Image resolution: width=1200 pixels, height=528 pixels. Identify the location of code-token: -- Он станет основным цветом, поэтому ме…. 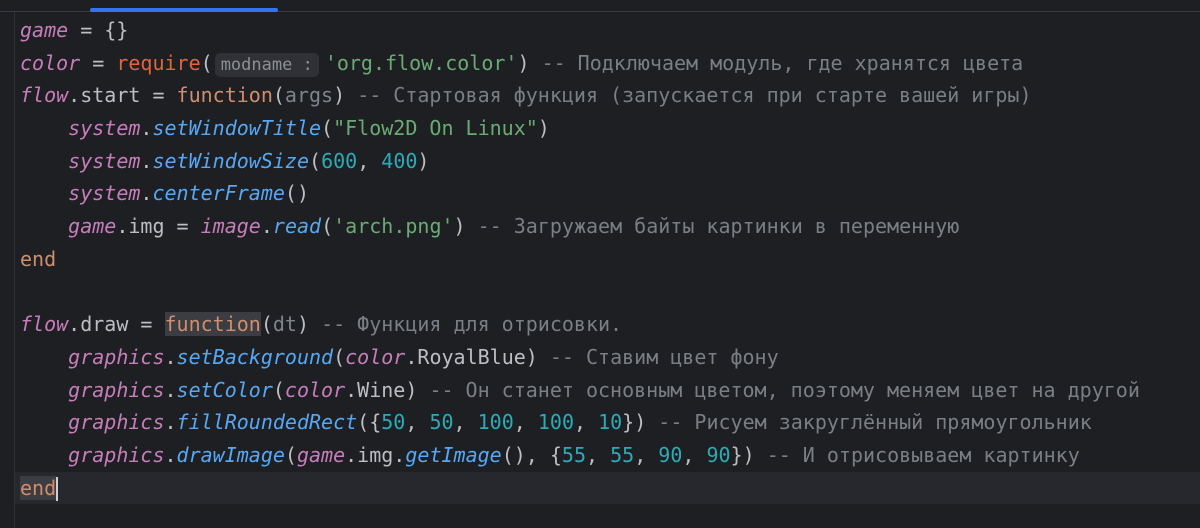
(784, 389).